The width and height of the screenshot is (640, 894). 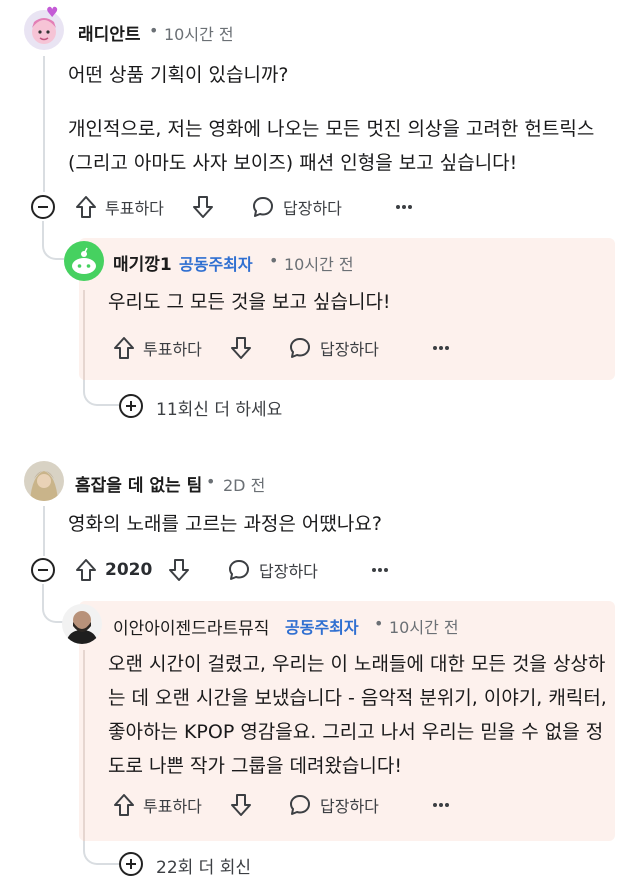 I want to click on timestamp: 2D 전, so click(x=244, y=485).